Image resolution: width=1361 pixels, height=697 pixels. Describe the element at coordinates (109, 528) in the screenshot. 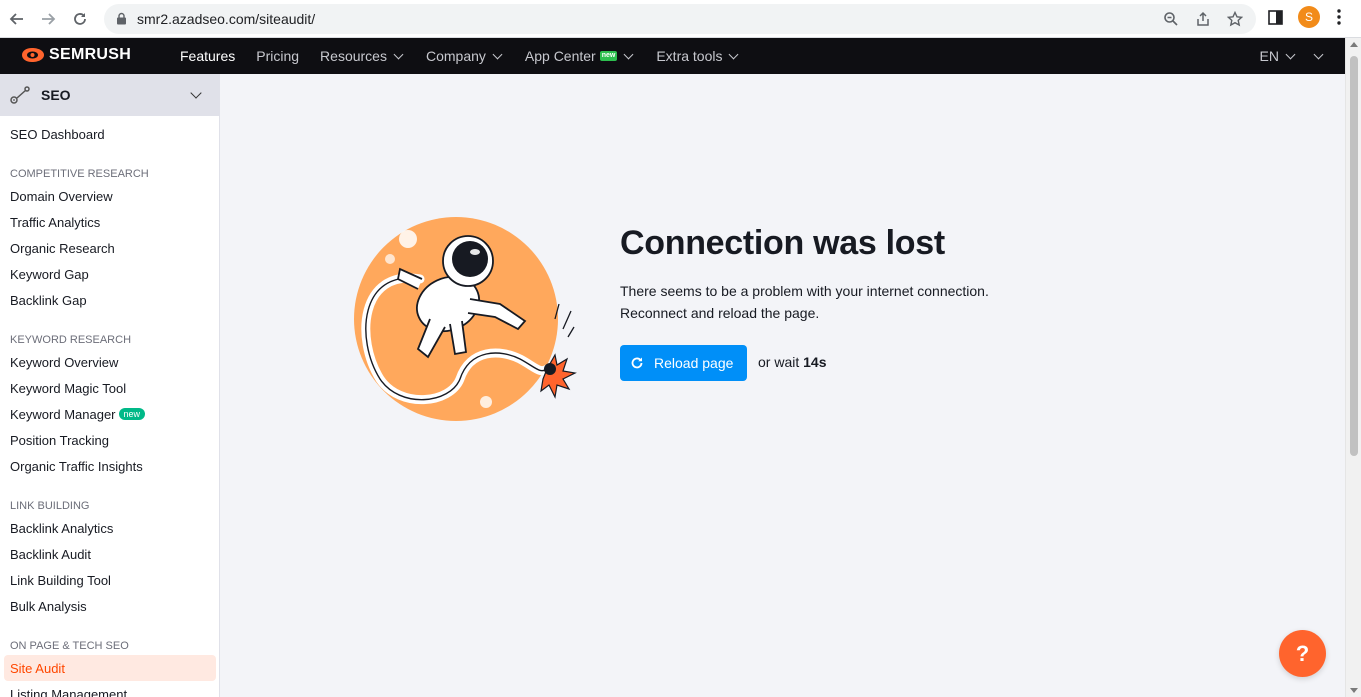

I see `sidebar-item-backlink-analytics: Backlink Analytics` at that location.